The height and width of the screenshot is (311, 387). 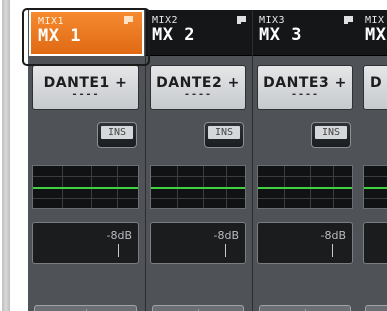 What do you see at coordinates (198, 87) in the screenshot?
I see `input-patch-button-mix2: DANTE2 + ----` at bounding box center [198, 87].